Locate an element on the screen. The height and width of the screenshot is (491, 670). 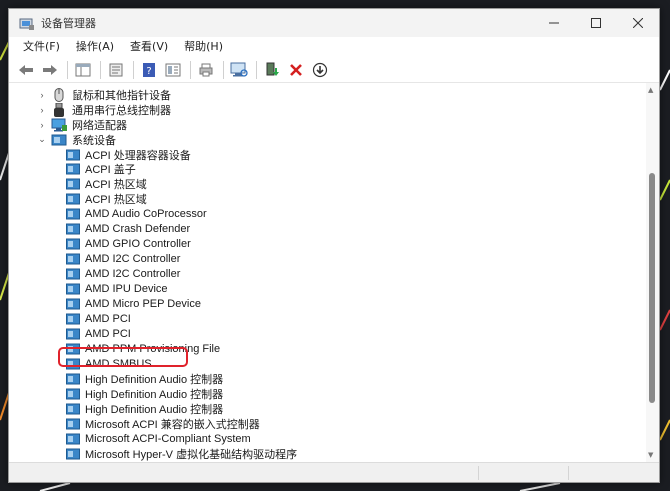
update-driver-icon is located at coordinates (272, 70).